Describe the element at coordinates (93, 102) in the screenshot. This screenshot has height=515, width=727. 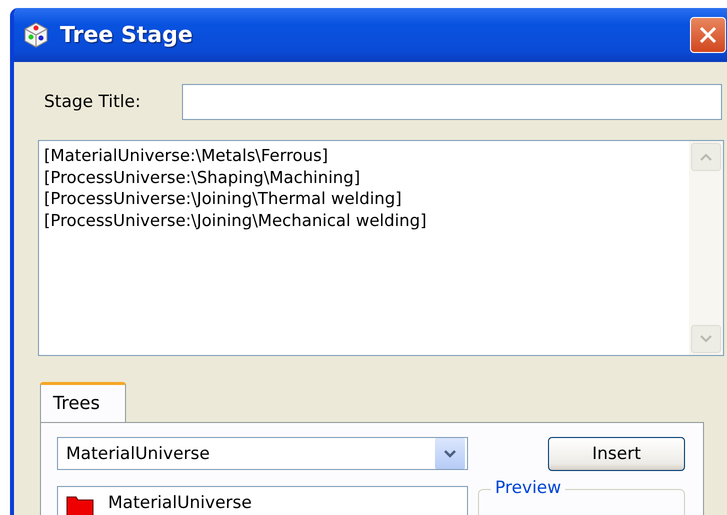
I see `stage-title-label: Stage Title:` at that location.